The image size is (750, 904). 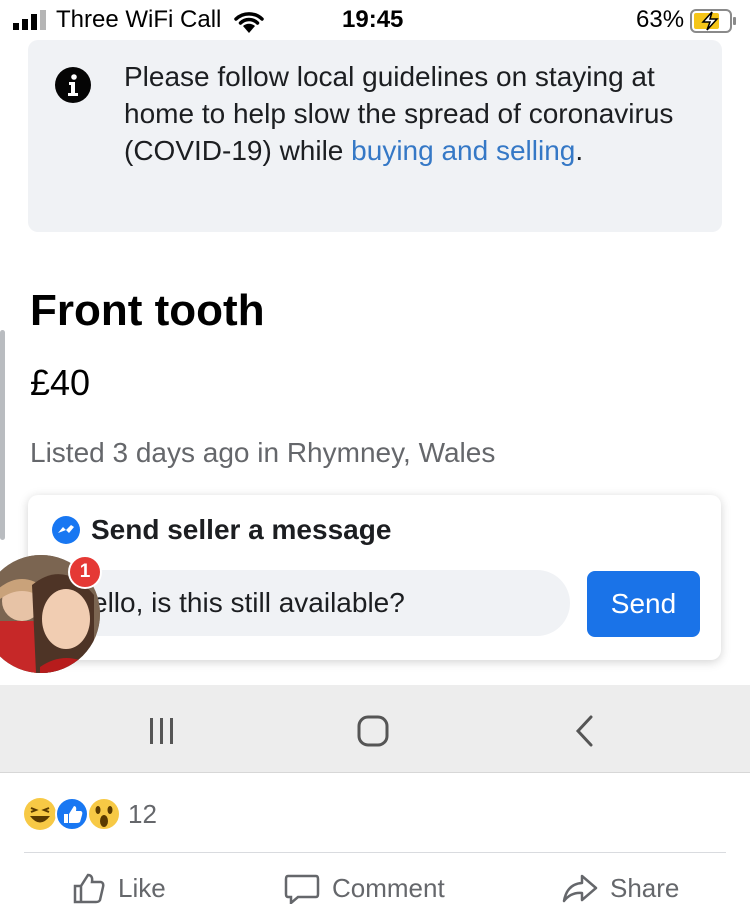 What do you see at coordinates (249, 22) in the screenshot?
I see `wifi-icon` at bounding box center [249, 22].